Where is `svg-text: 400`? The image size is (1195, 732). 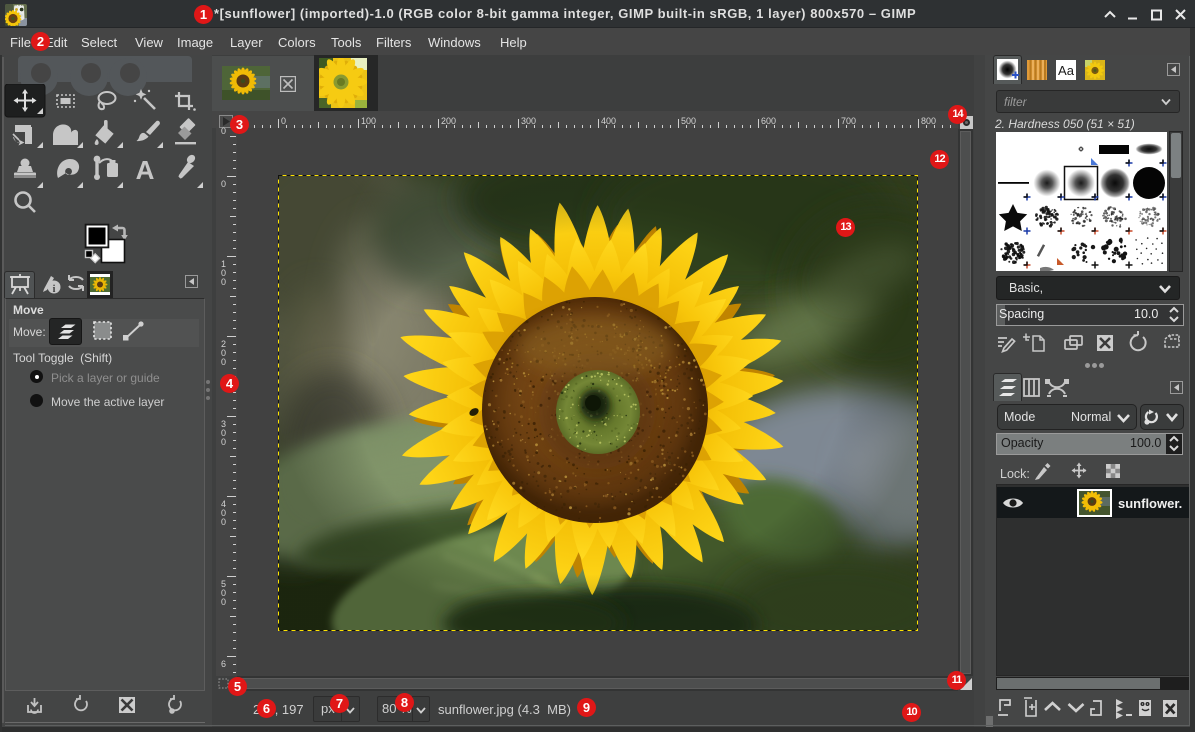 svg-text: 400 is located at coordinates (608, 121).